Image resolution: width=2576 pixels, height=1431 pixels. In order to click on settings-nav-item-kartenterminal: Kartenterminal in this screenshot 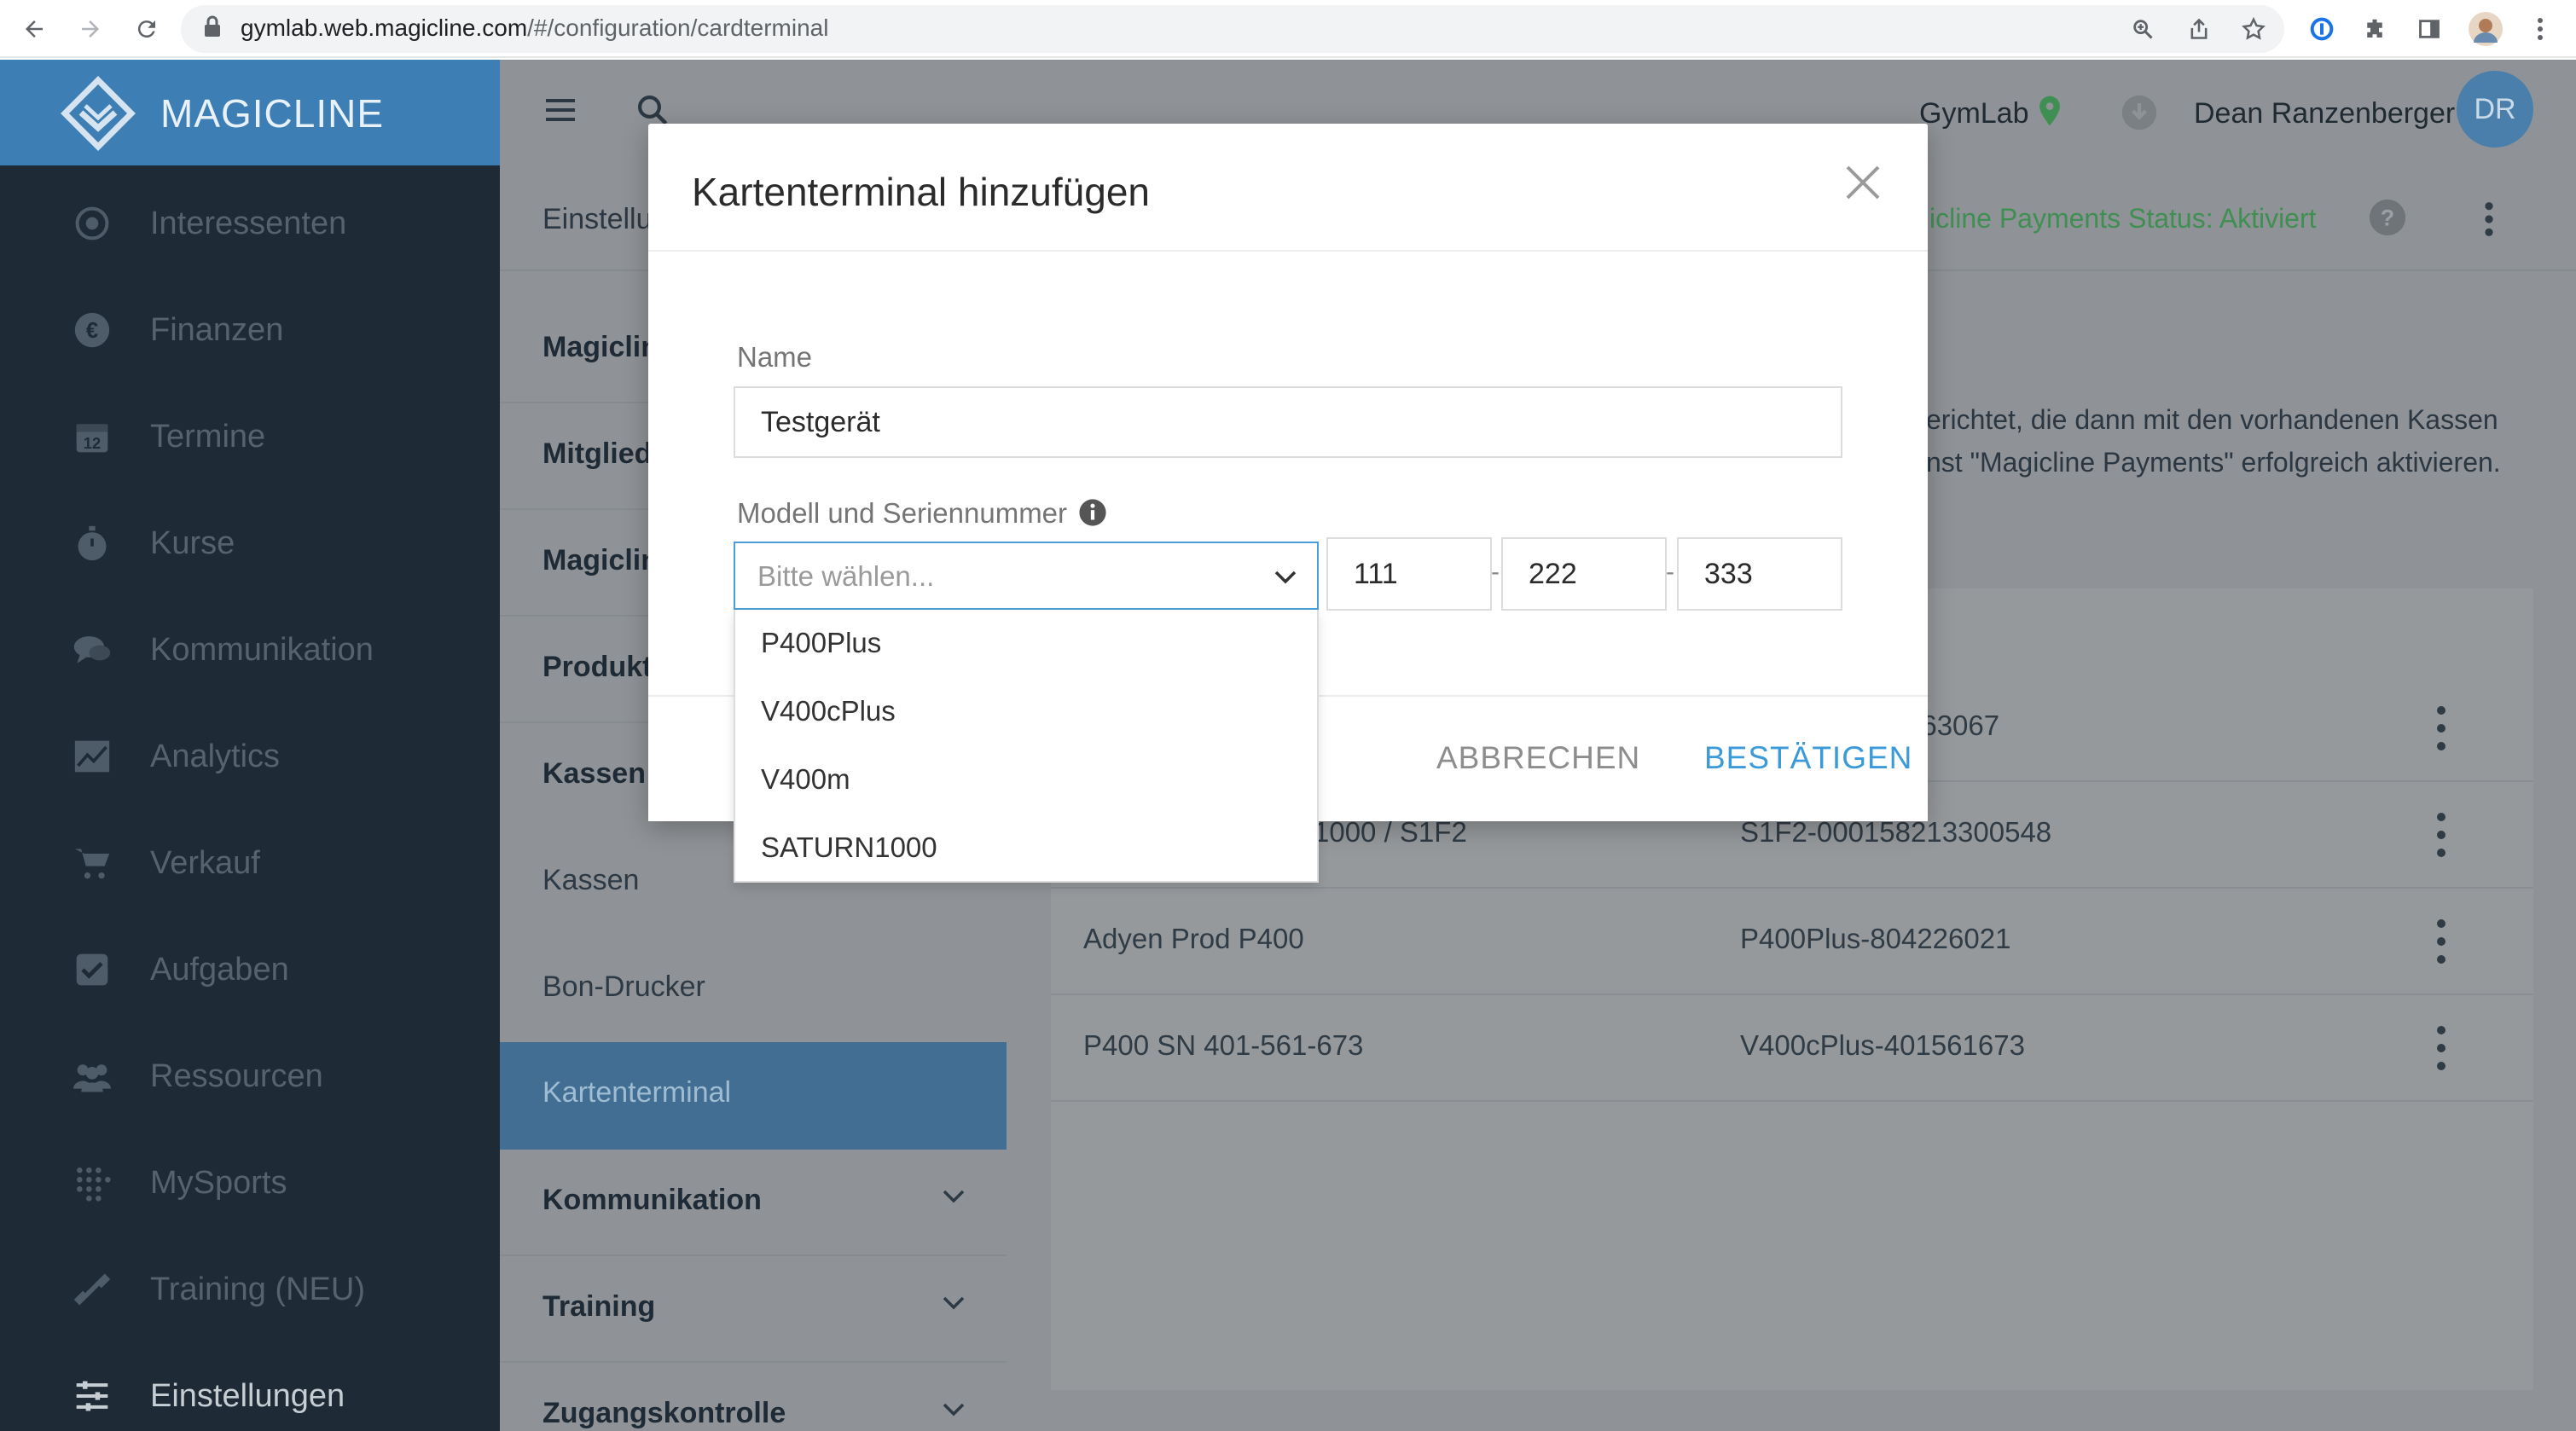, I will do `click(753, 1096)`.